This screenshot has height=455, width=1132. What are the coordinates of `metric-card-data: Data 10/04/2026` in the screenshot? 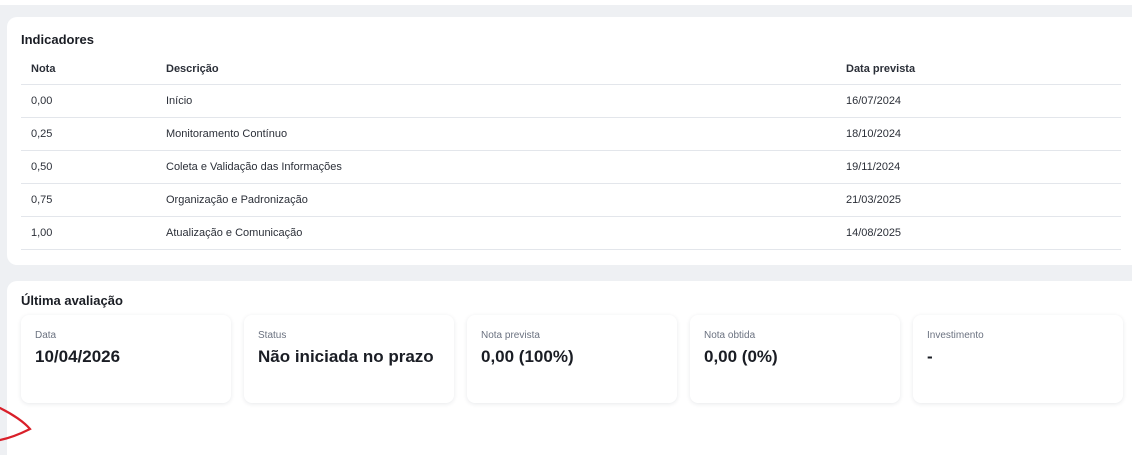 It's located at (126, 359).